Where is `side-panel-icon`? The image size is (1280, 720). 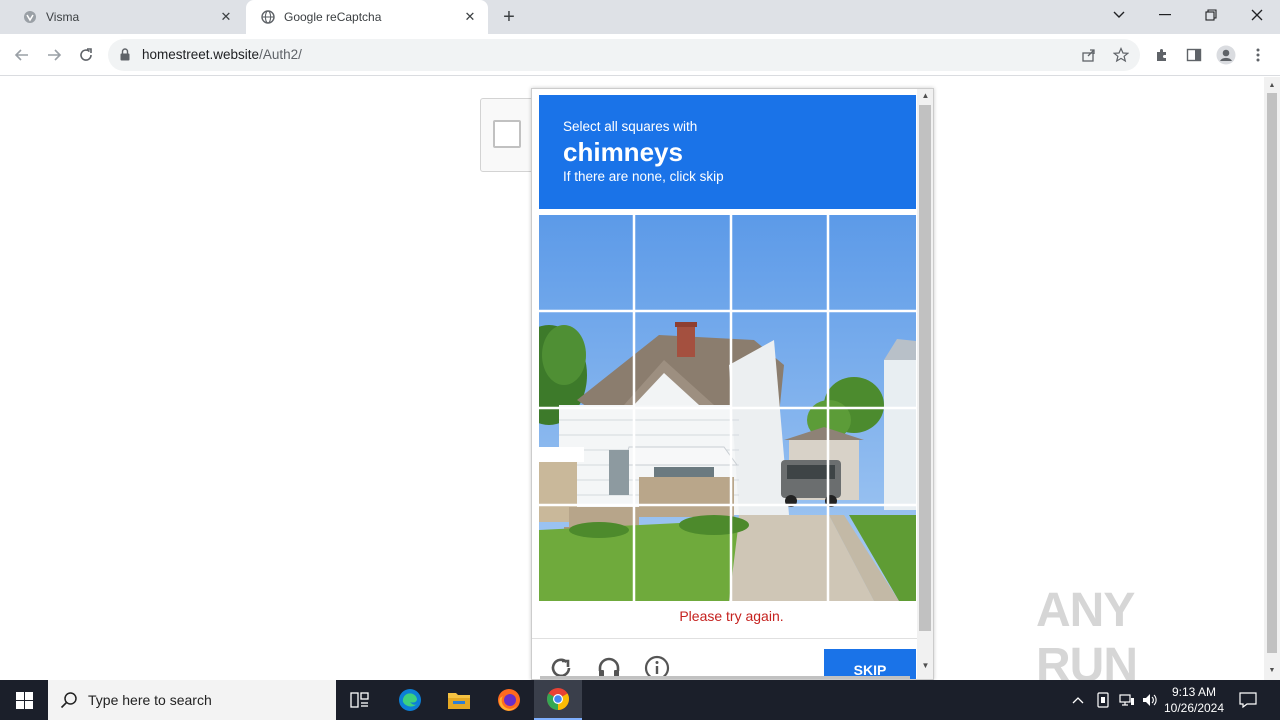
side-panel-icon is located at coordinates (1194, 55).